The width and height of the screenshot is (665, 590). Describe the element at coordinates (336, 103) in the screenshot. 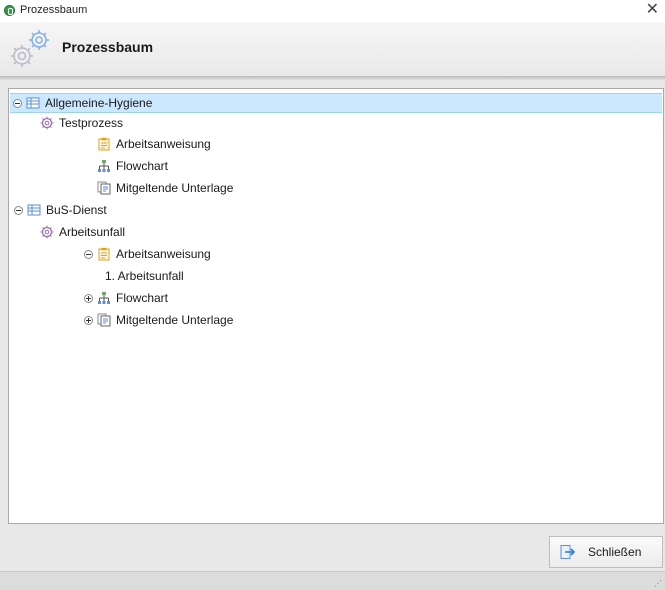

I see `tree-item-allgemeine-hygiene: Allgemeine-Hygiene` at that location.